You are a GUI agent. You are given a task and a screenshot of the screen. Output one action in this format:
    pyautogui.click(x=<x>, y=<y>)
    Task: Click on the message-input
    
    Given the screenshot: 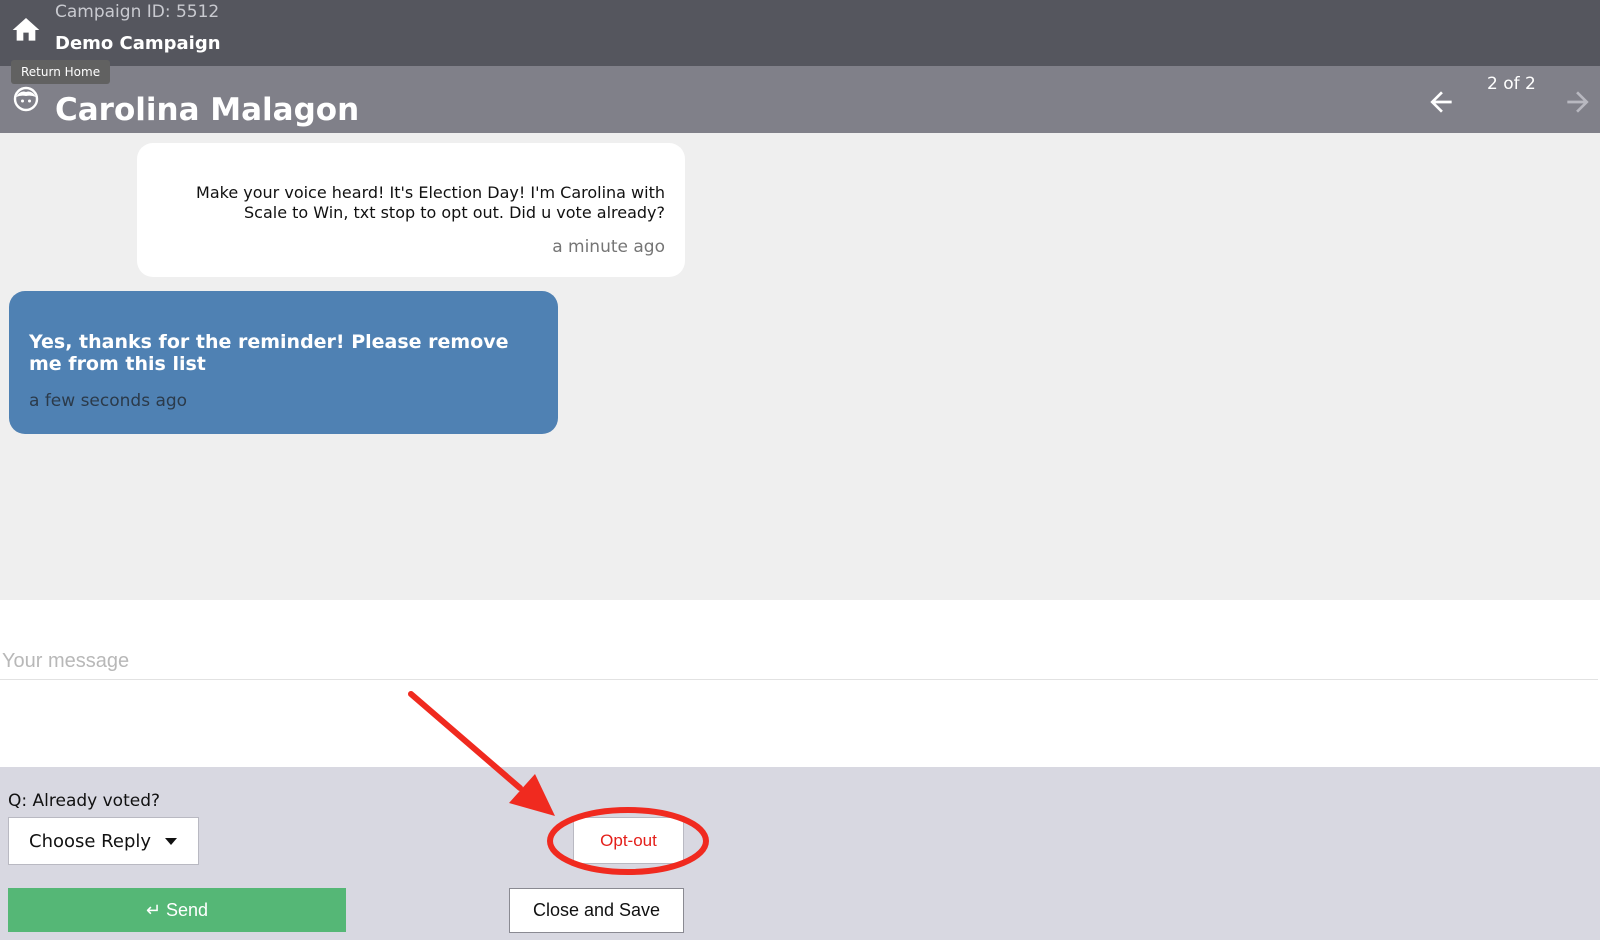 What is the action you would take?
    pyautogui.click(x=799, y=662)
    